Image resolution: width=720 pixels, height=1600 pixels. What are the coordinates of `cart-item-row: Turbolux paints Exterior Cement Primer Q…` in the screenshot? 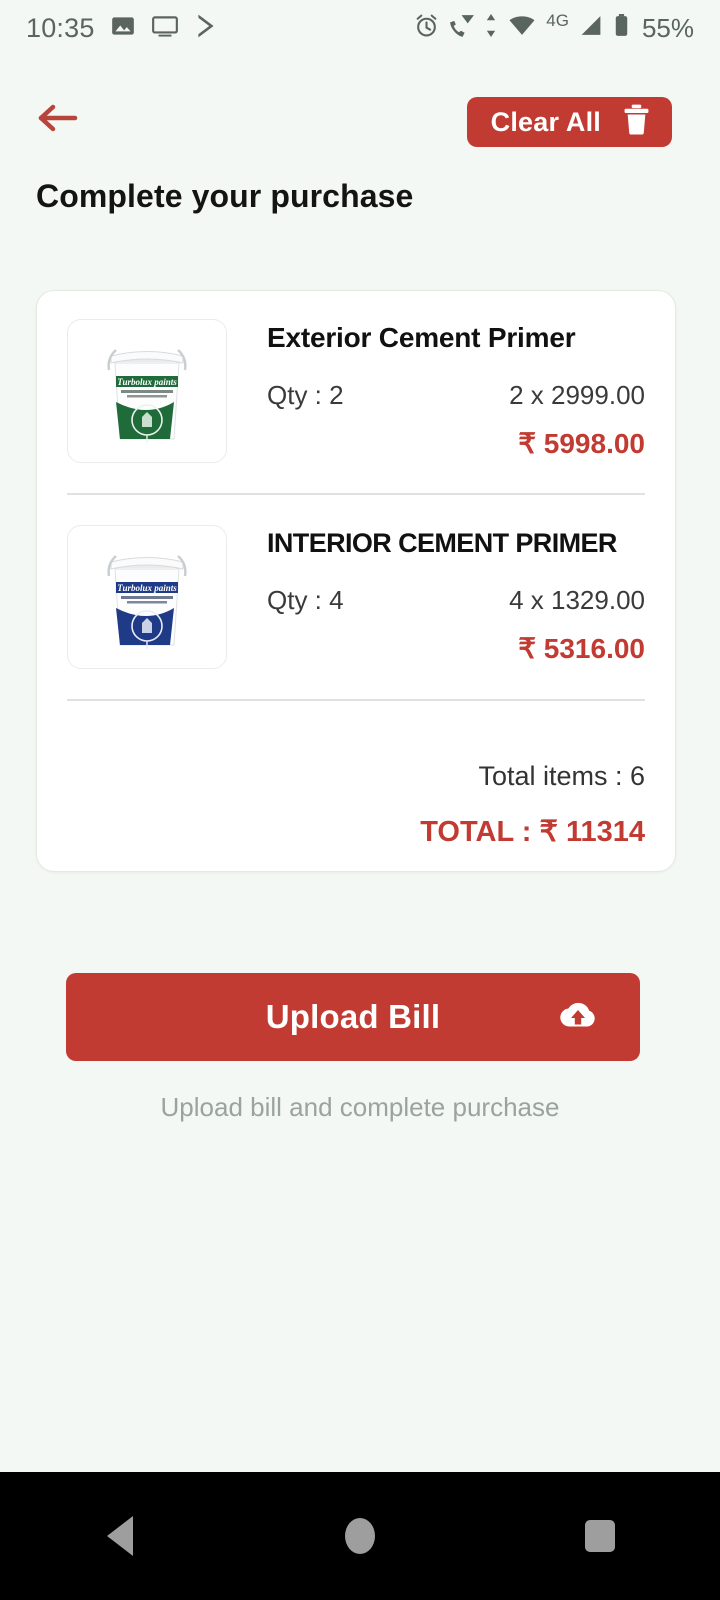 It's located at (356, 391).